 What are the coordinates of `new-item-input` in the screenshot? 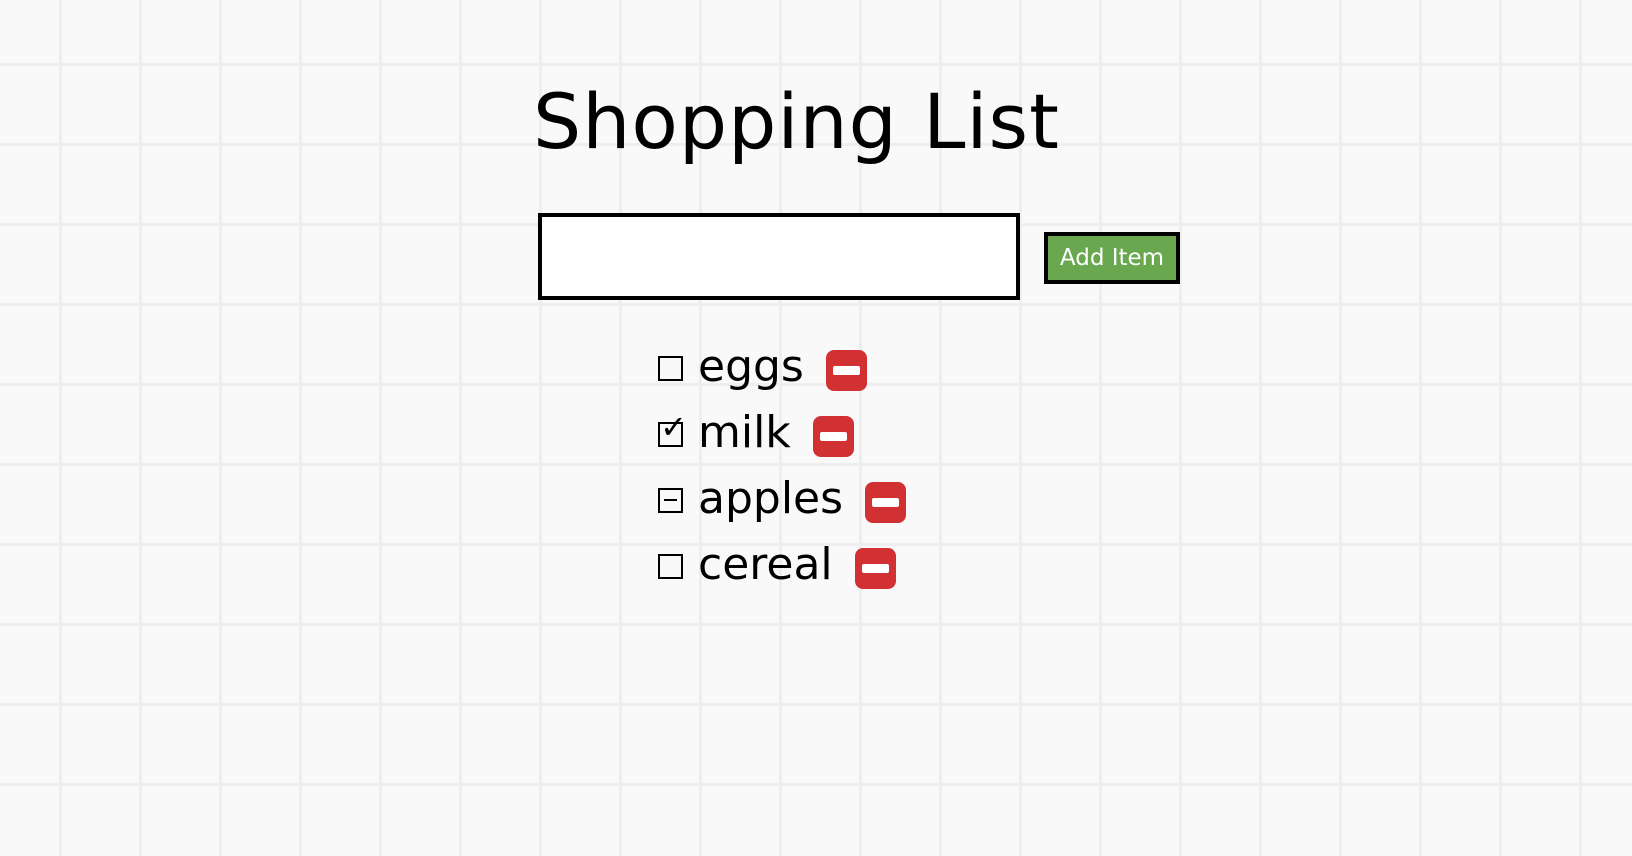 It's located at (779, 256).